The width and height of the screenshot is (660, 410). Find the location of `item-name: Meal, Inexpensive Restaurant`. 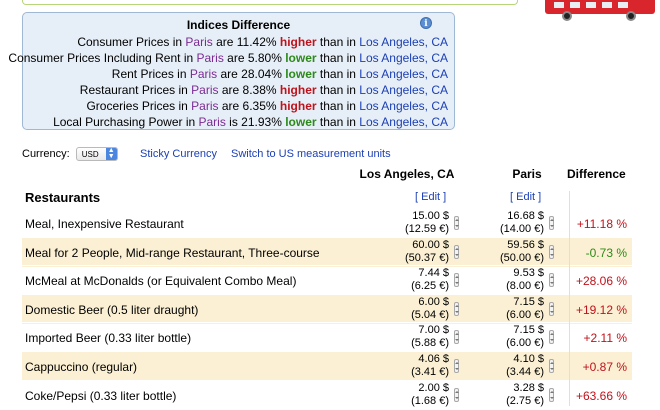

item-name: Meal, Inexpensive Restaurant is located at coordinates (104, 224).